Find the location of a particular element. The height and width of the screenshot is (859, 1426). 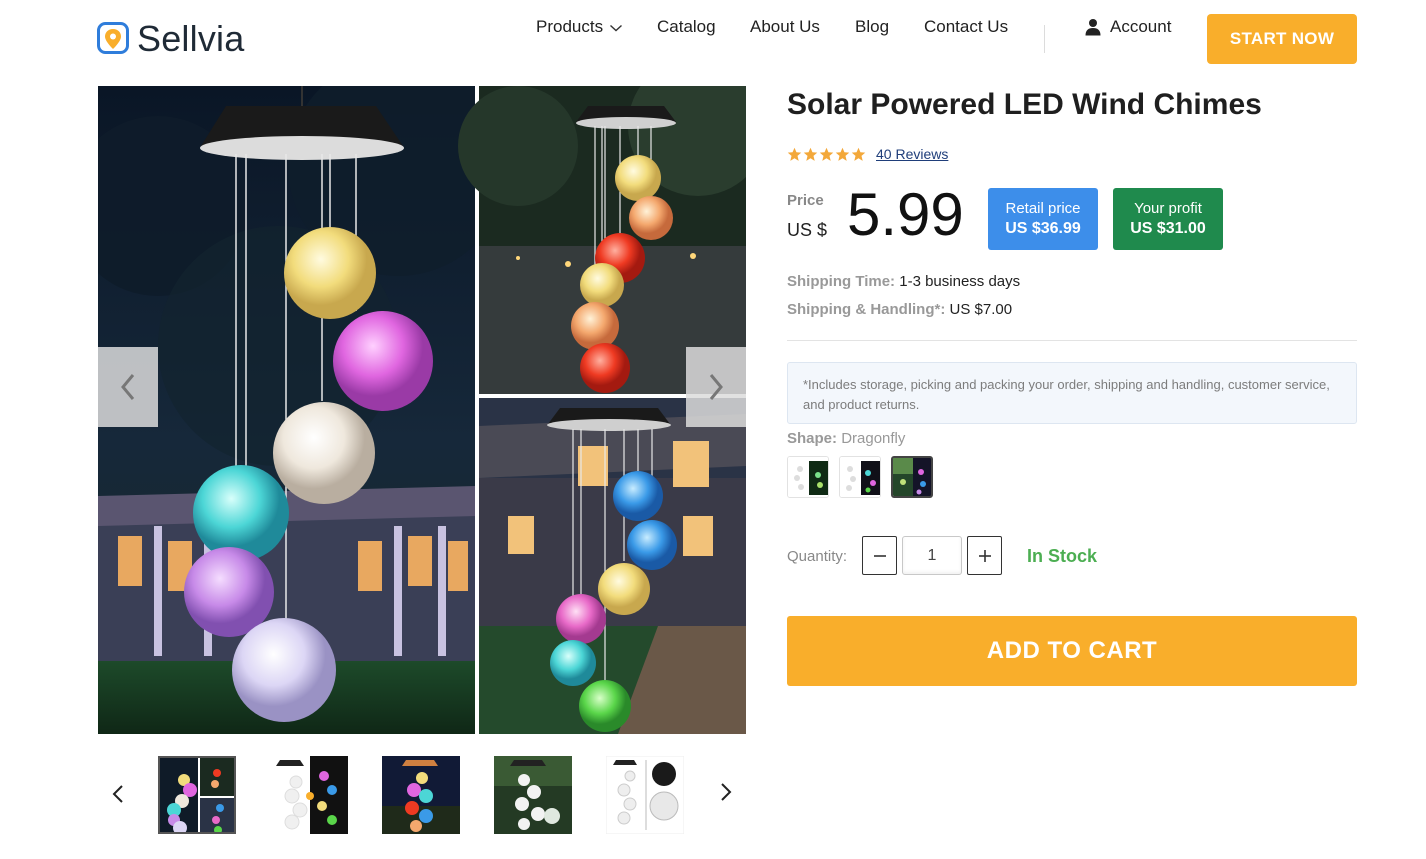

user-icon is located at coordinates (1093, 27).